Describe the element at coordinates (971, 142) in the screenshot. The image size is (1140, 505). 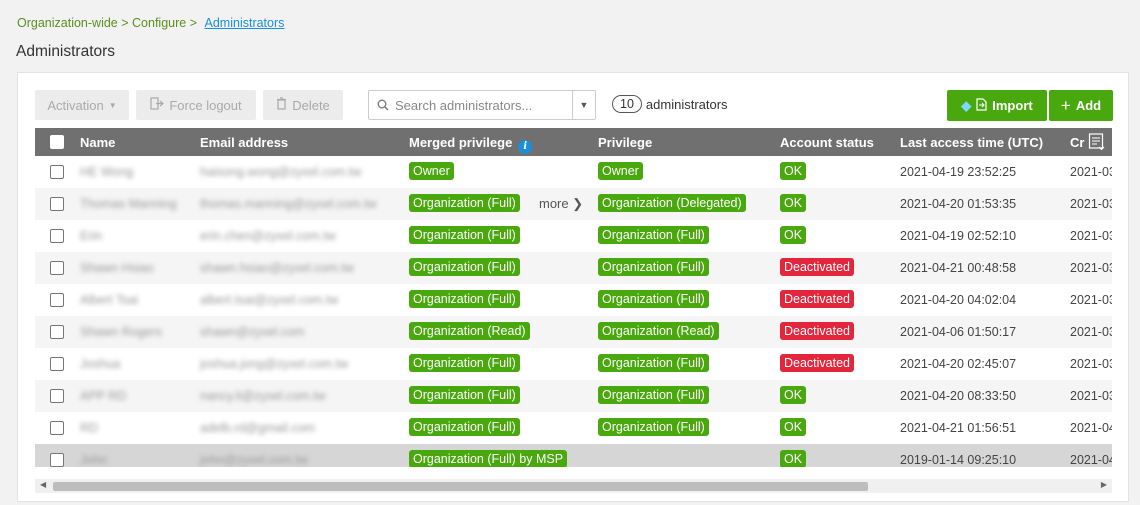
I see `column-last-access: Last access time (UTC)` at that location.